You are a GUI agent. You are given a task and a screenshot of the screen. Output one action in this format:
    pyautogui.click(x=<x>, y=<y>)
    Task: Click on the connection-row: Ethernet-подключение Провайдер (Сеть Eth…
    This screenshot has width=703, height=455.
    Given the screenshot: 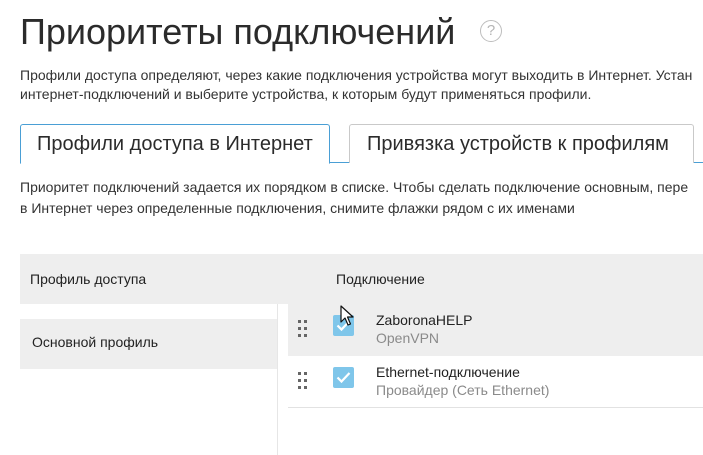 What is the action you would take?
    pyautogui.click(x=495, y=382)
    